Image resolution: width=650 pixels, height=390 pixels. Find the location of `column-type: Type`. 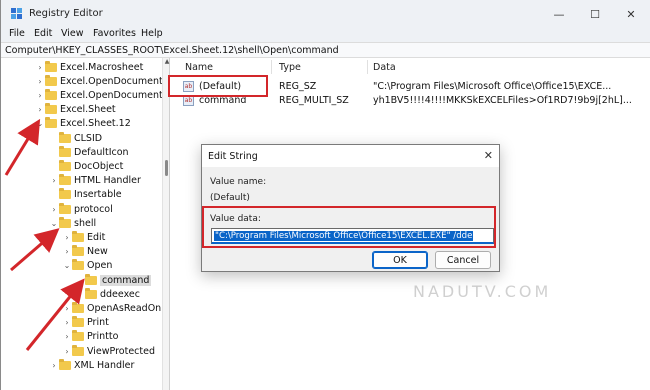

column-type: Type is located at coordinates (290, 67).